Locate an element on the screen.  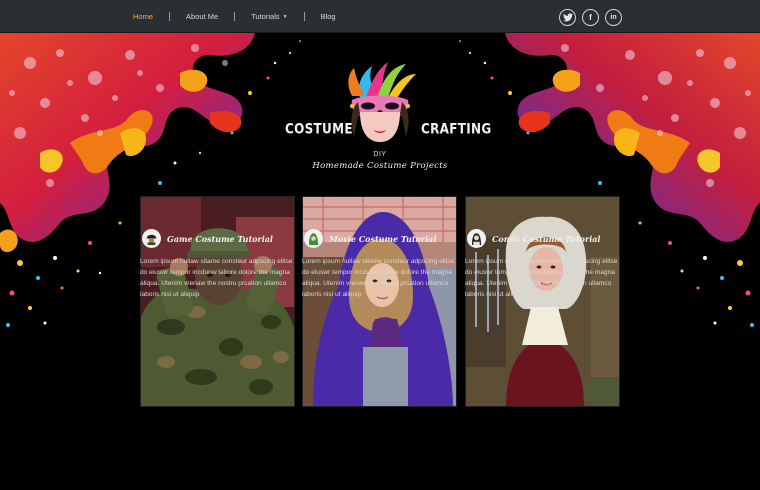
main-nav: Home About Me Tutorials ▼ Blog is located at coordinates (234, 16).